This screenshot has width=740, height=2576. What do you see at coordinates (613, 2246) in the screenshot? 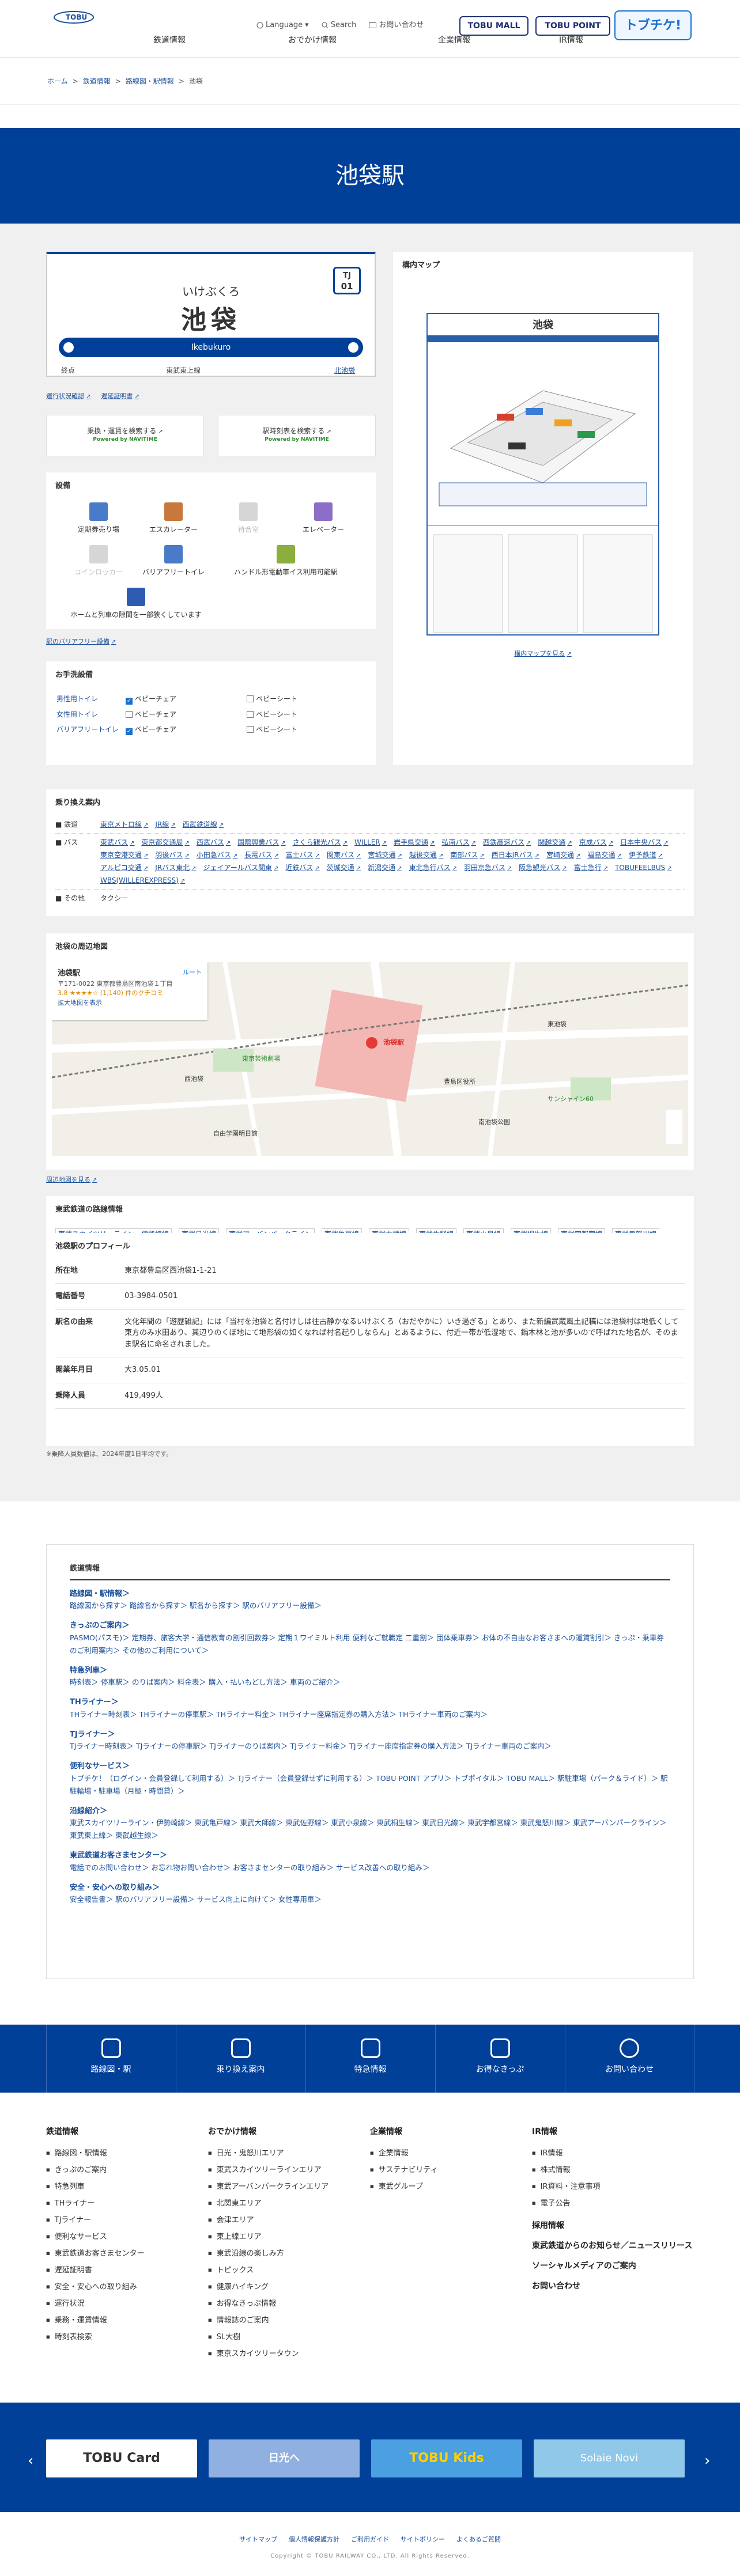
I see `footer-nav-heading: 東武鉄道からのお知らせ／ニュースリリース` at bounding box center [613, 2246].